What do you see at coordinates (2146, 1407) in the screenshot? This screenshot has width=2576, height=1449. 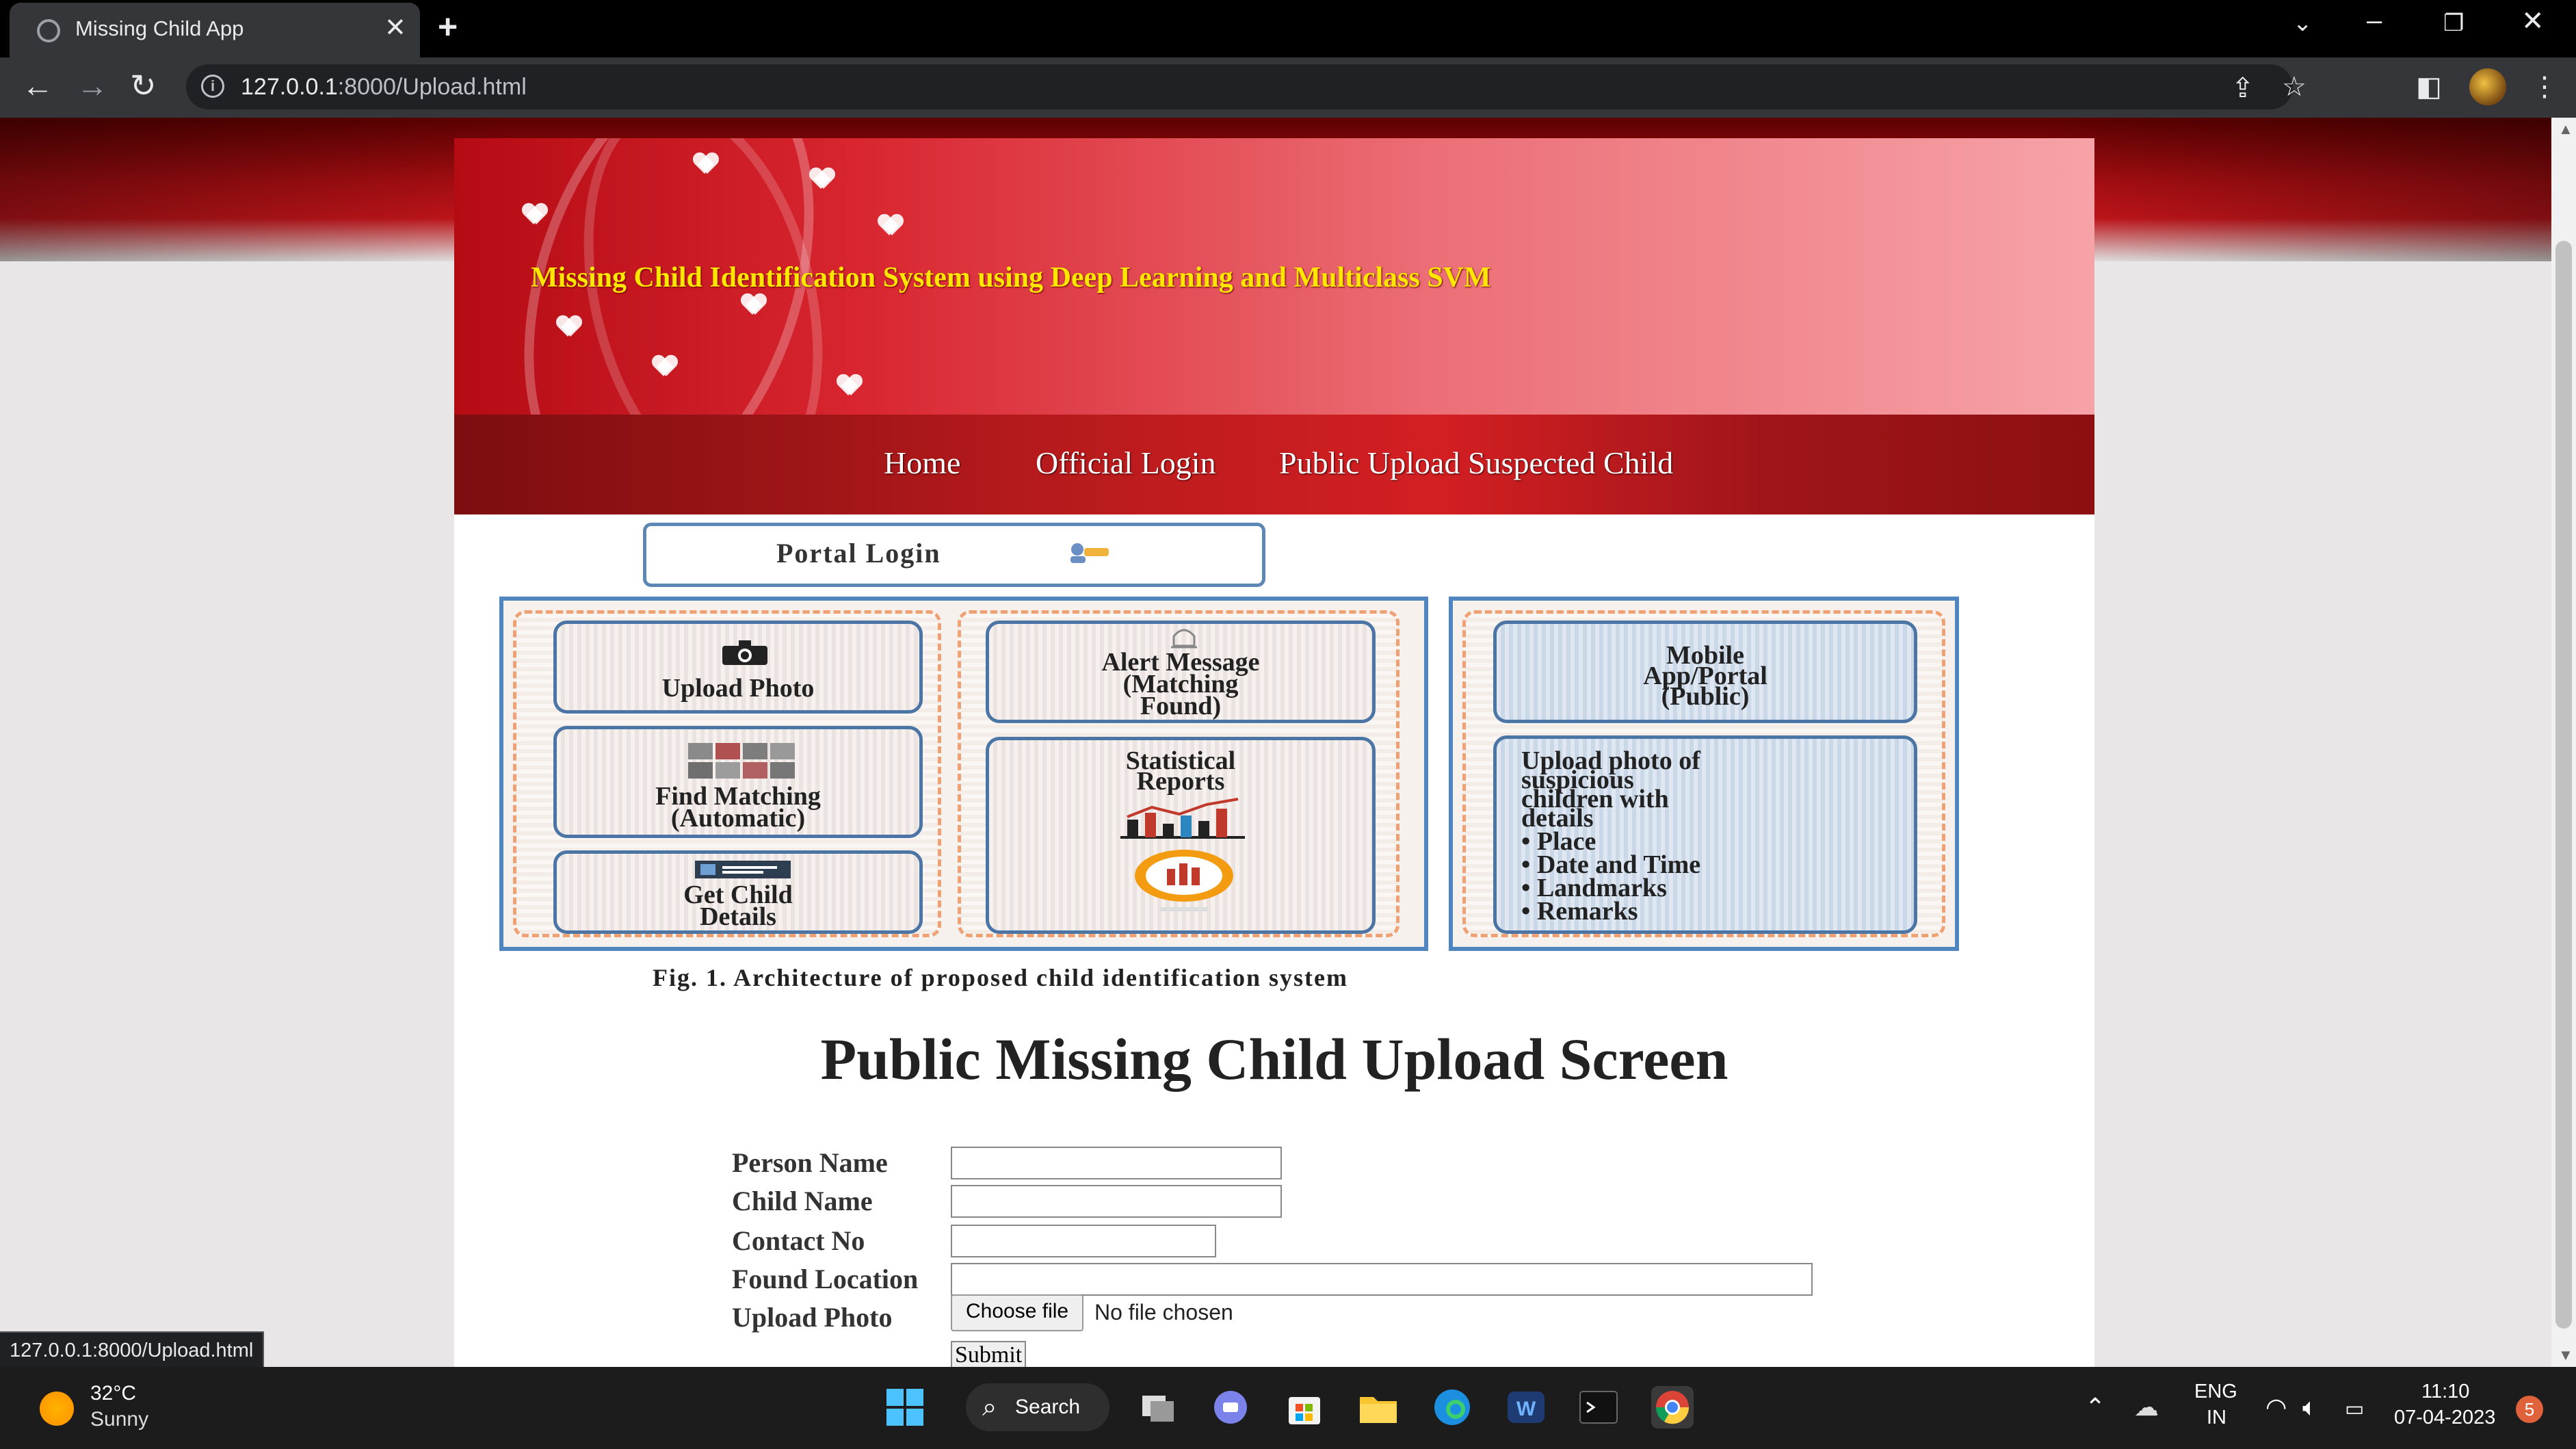 I see `cloud-sync-icon: ☁` at bounding box center [2146, 1407].